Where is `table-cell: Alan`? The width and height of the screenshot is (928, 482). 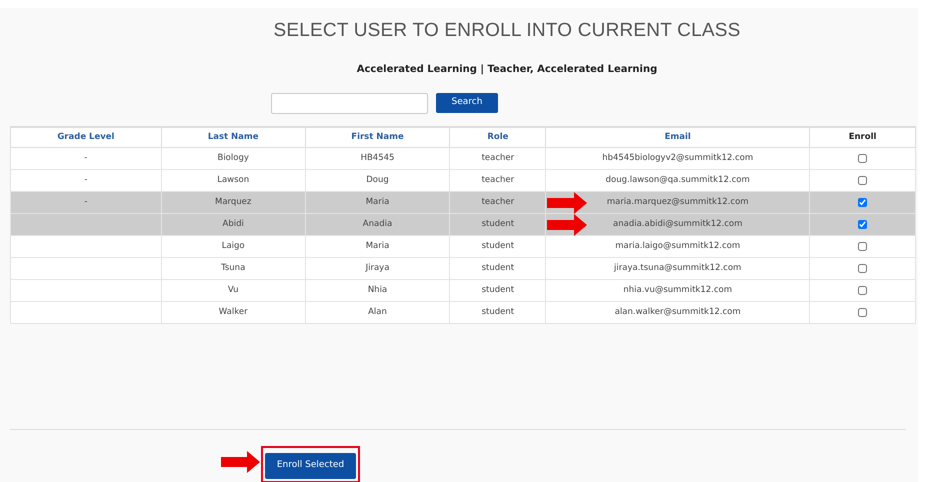 table-cell: Alan is located at coordinates (377, 313).